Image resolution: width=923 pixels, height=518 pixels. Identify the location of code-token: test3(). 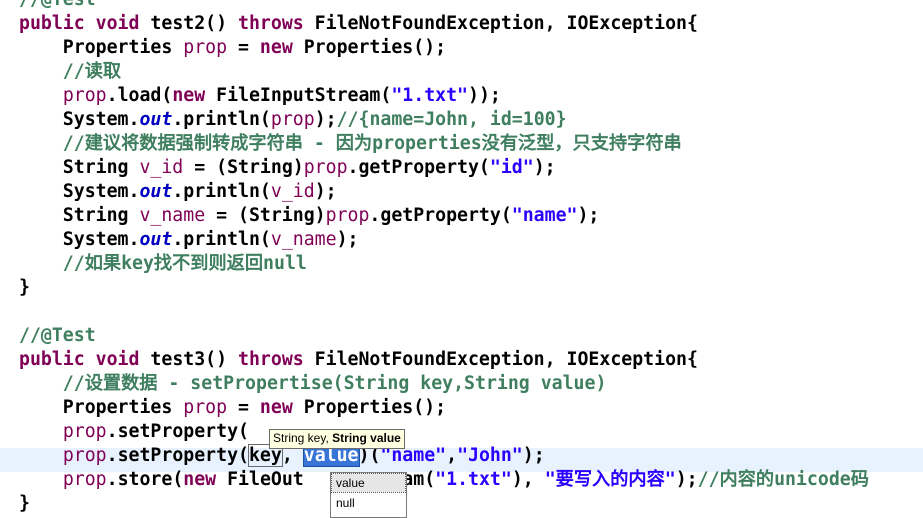
(189, 359).